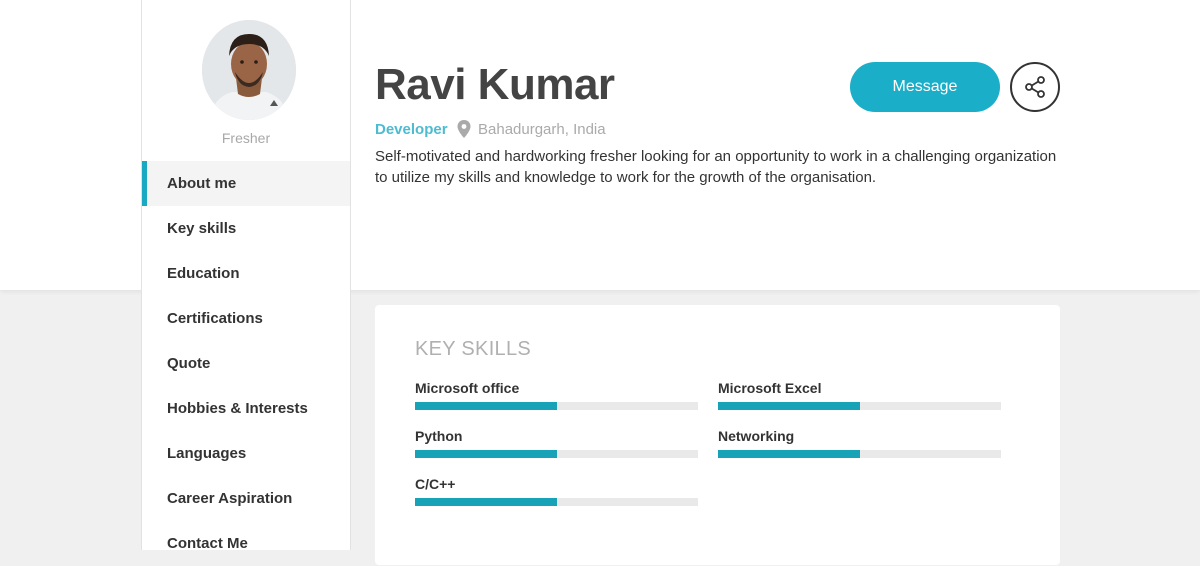  Describe the element at coordinates (756, 436) in the screenshot. I see `skill-name: Networking` at that location.